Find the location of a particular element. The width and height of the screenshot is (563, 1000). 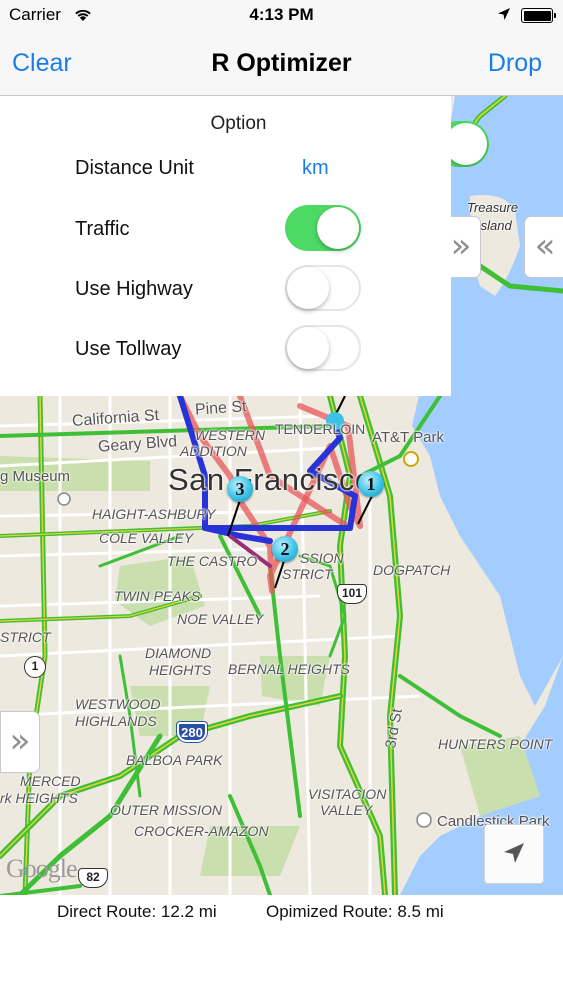

map-label-noe-valley: NOE VALLEY is located at coordinates (220, 619).